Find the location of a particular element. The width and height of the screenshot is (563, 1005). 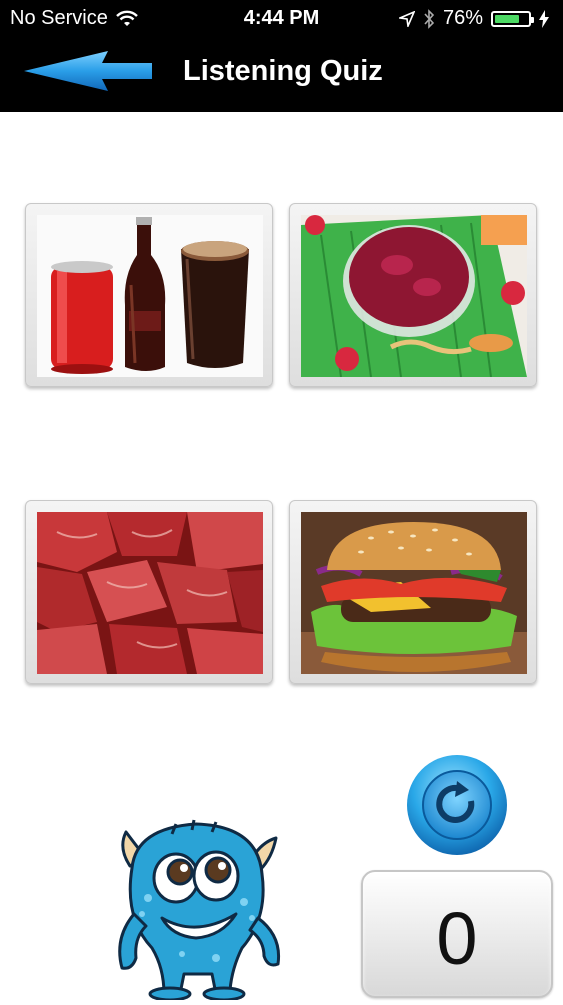

score-value: 0 is located at coordinates (457, 938).